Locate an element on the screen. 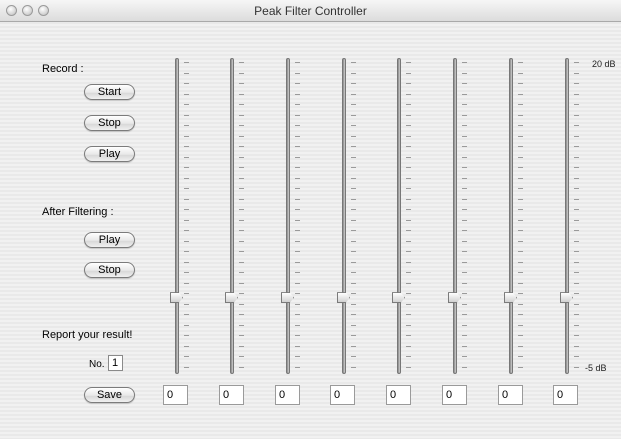 This screenshot has width=621, height=439. number-field: 1 is located at coordinates (115, 363).